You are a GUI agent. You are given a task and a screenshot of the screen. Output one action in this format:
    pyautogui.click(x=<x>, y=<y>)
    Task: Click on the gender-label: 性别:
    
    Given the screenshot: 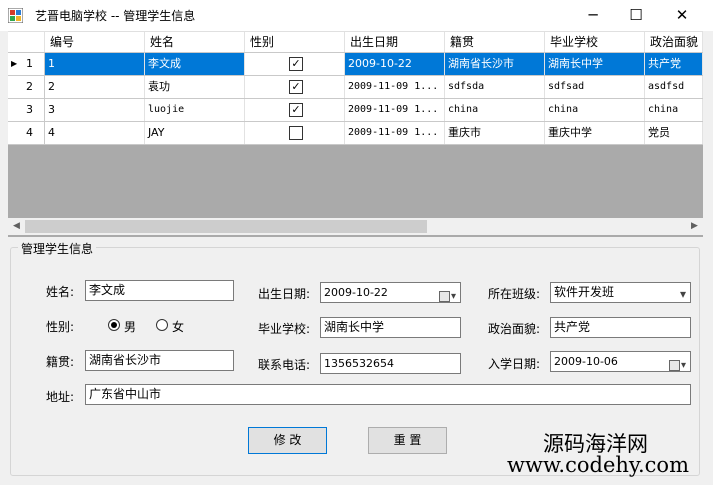 What is the action you would take?
    pyautogui.click(x=60, y=327)
    